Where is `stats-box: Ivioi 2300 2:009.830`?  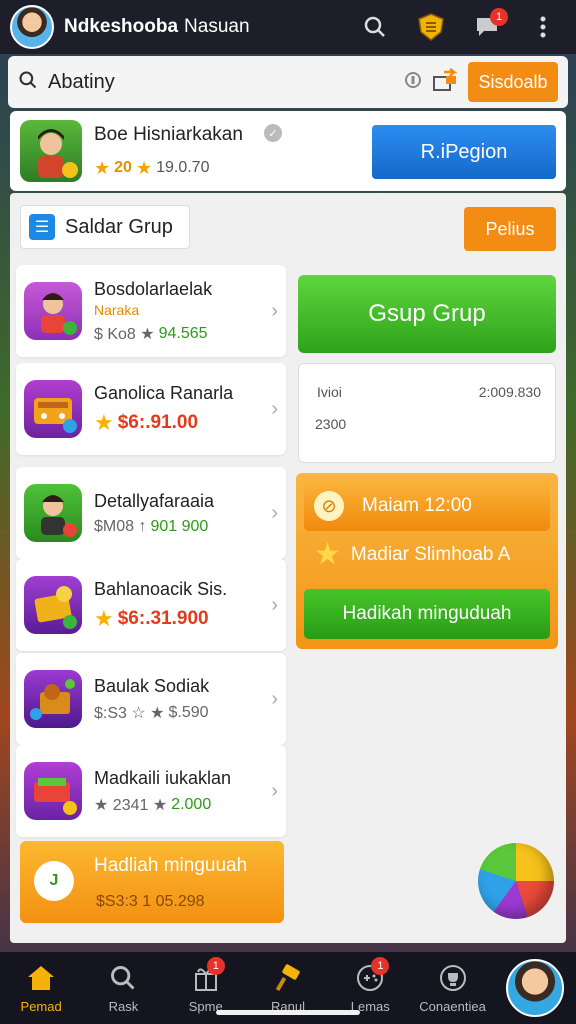 stats-box: Ivioi 2300 2:009.830 is located at coordinates (427, 413).